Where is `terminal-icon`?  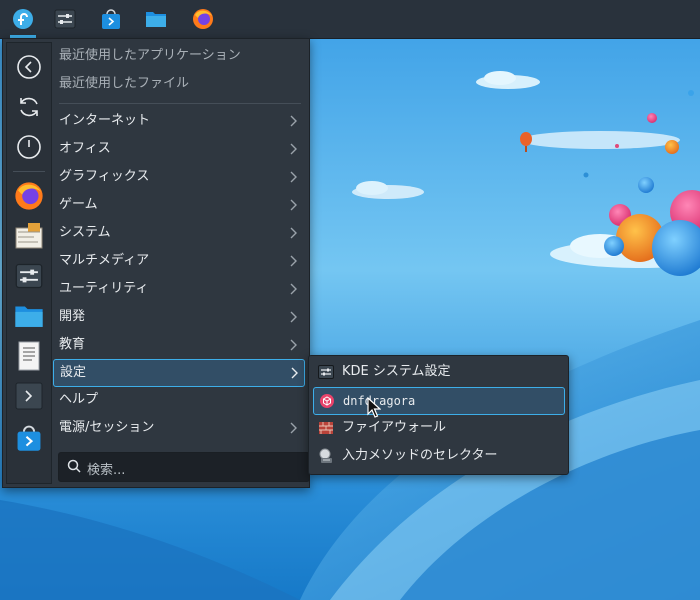
terminal-icon is located at coordinates (29, 396).